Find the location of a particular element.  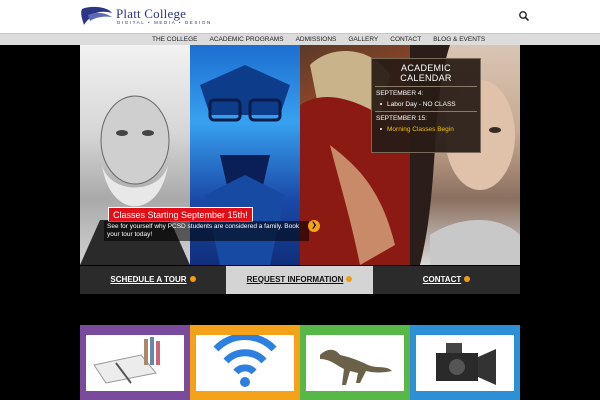

program-tile-wifi is located at coordinates (245, 362).